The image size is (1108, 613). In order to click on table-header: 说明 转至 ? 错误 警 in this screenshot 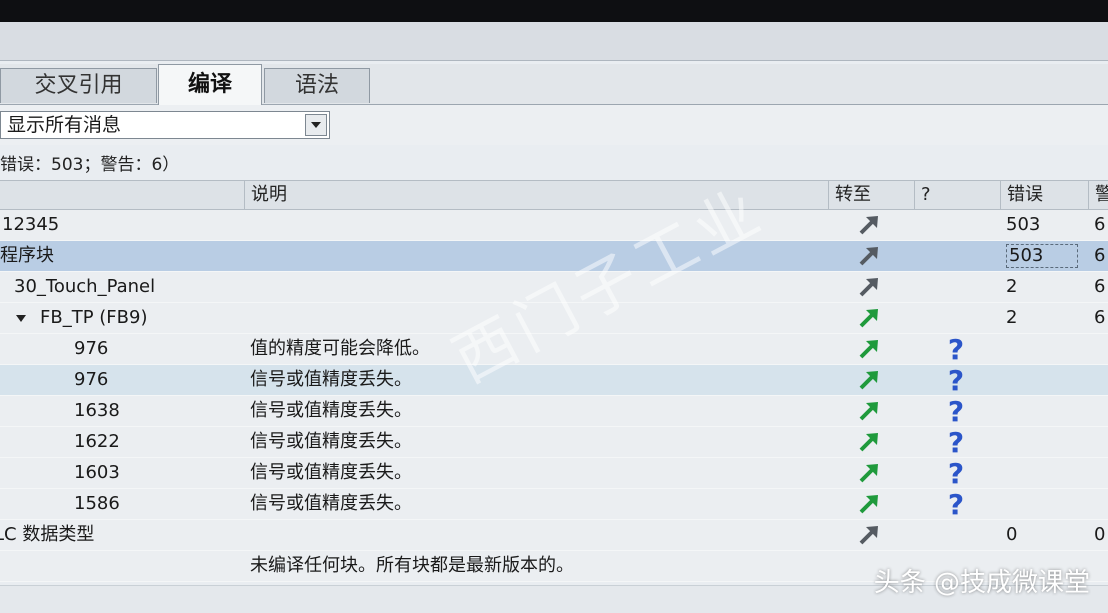, I will do `click(554, 195)`.